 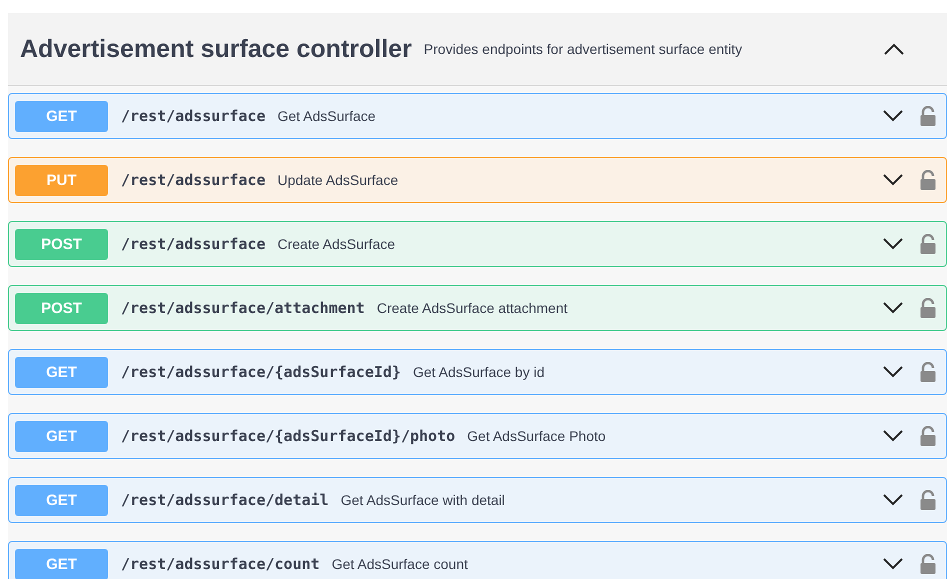 What do you see at coordinates (537, 436) in the screenshot?
I see `endpoint-summary: Get AdsSurface Photo` at bounding box center [537, 436].